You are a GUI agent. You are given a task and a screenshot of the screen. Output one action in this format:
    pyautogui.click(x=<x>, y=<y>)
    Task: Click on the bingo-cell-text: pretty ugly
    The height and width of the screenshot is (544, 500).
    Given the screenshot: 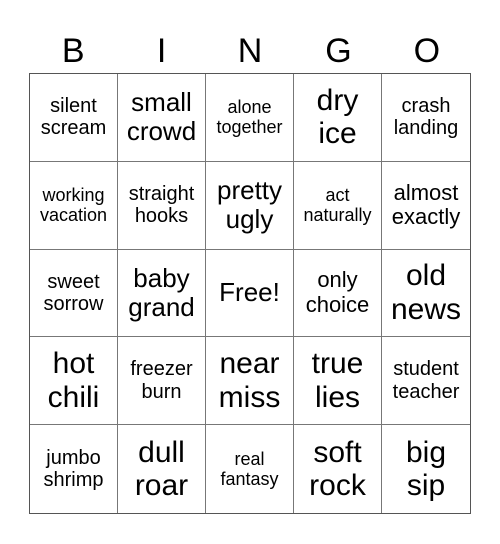 What is the action you would take?
    pyautogui.click(x=249, y=205)
    